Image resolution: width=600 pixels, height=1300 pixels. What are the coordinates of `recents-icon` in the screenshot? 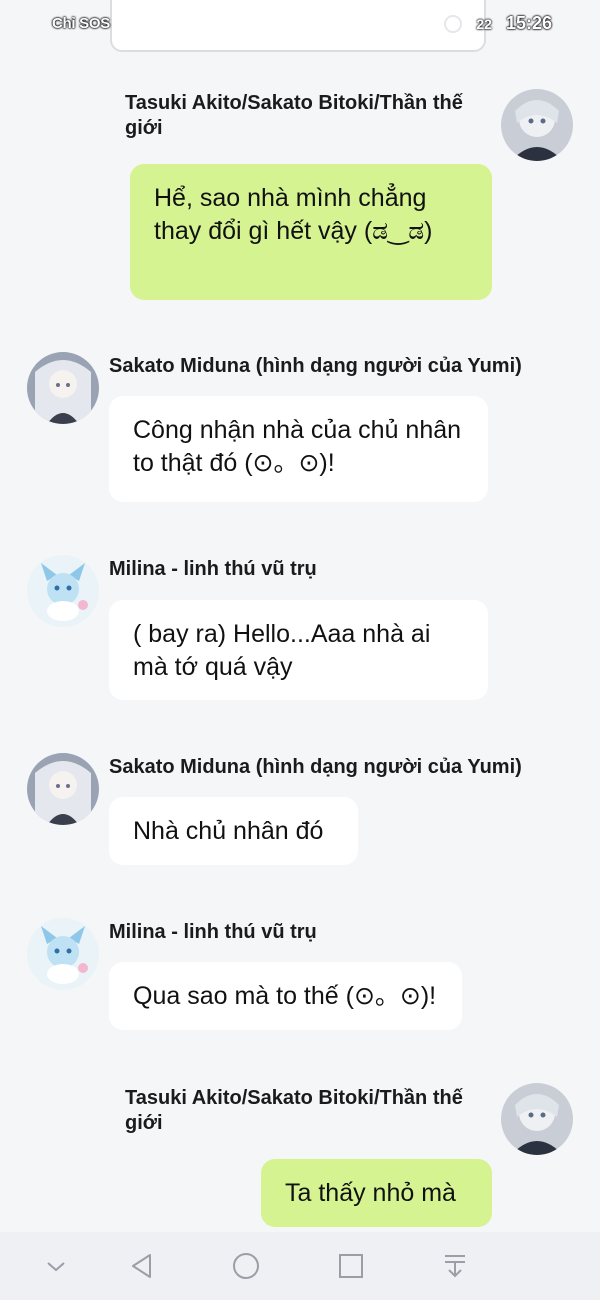 It's located at (351, 1266).